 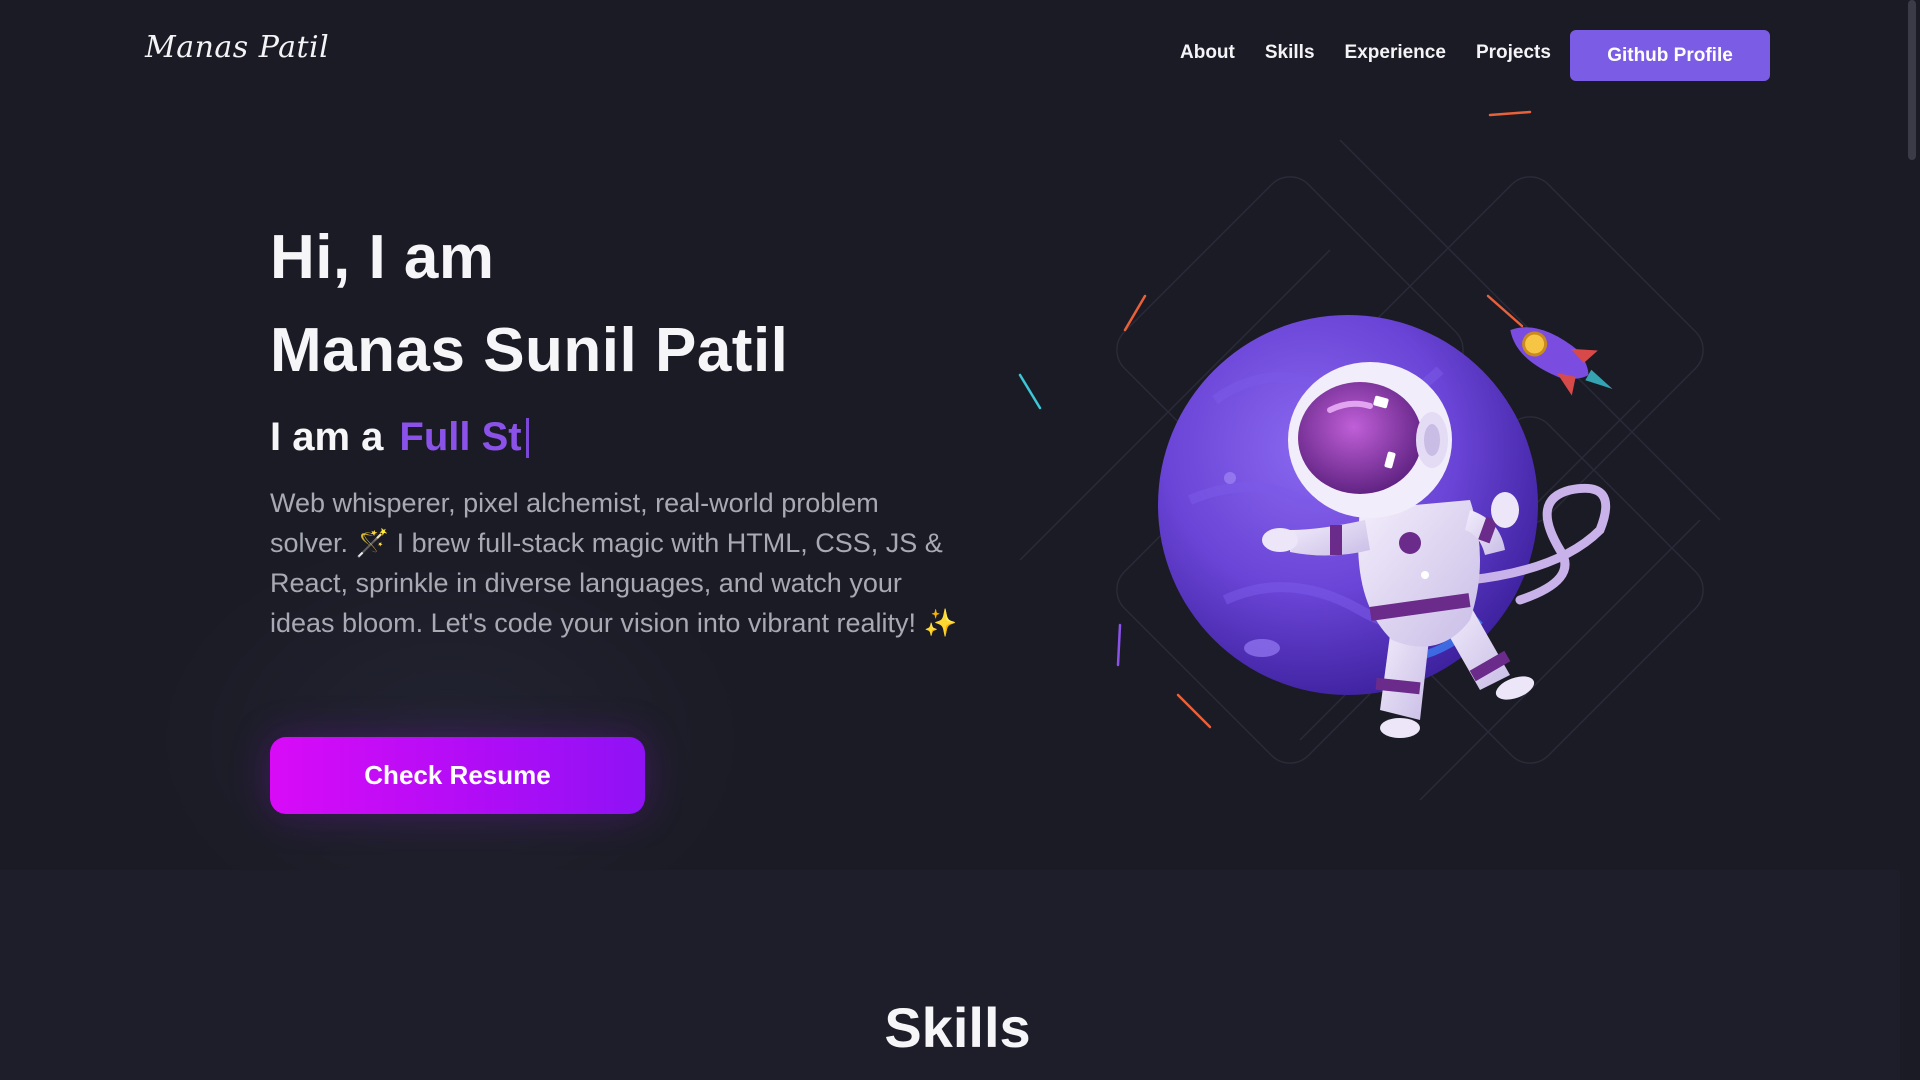 What do you see at coordinates (1910, 540) in the screenshot?
I see `scrollbar-track` at bounding box center [1910, 540].